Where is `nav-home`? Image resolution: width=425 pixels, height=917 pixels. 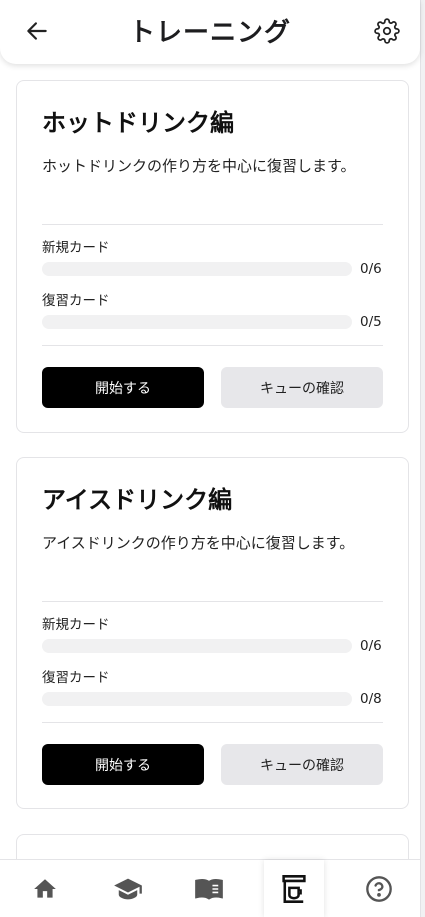 nav-home is located at coordinates (45, 888).